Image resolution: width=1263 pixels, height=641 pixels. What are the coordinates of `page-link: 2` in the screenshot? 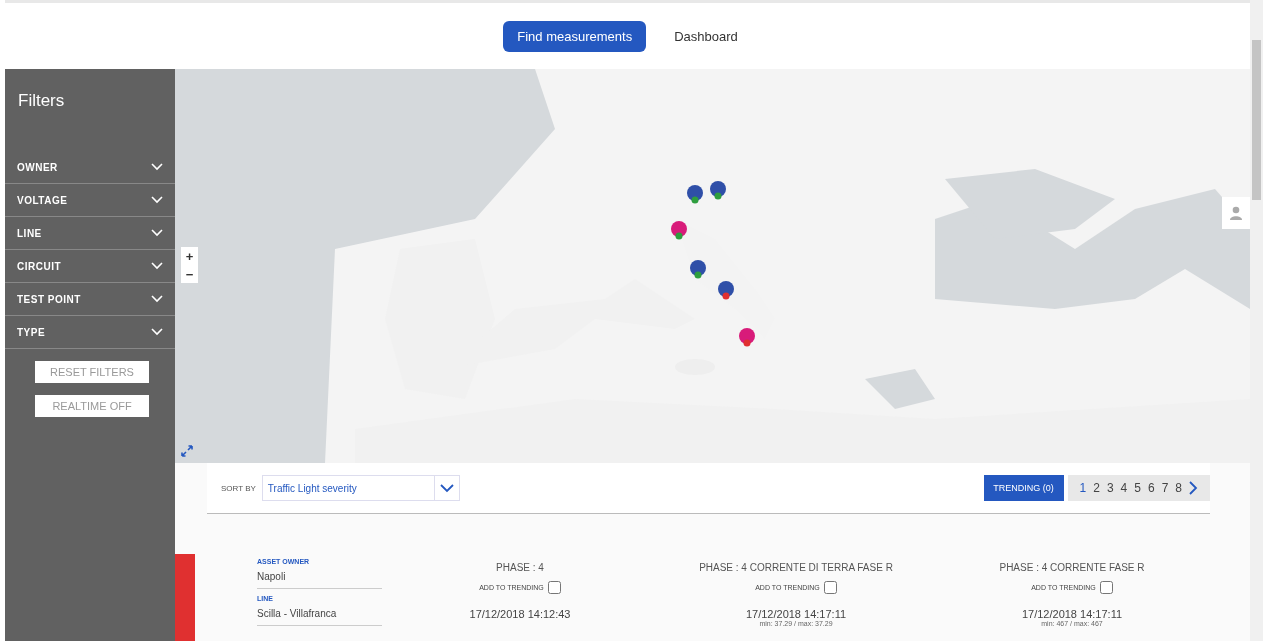 It's located at (1096, 488).